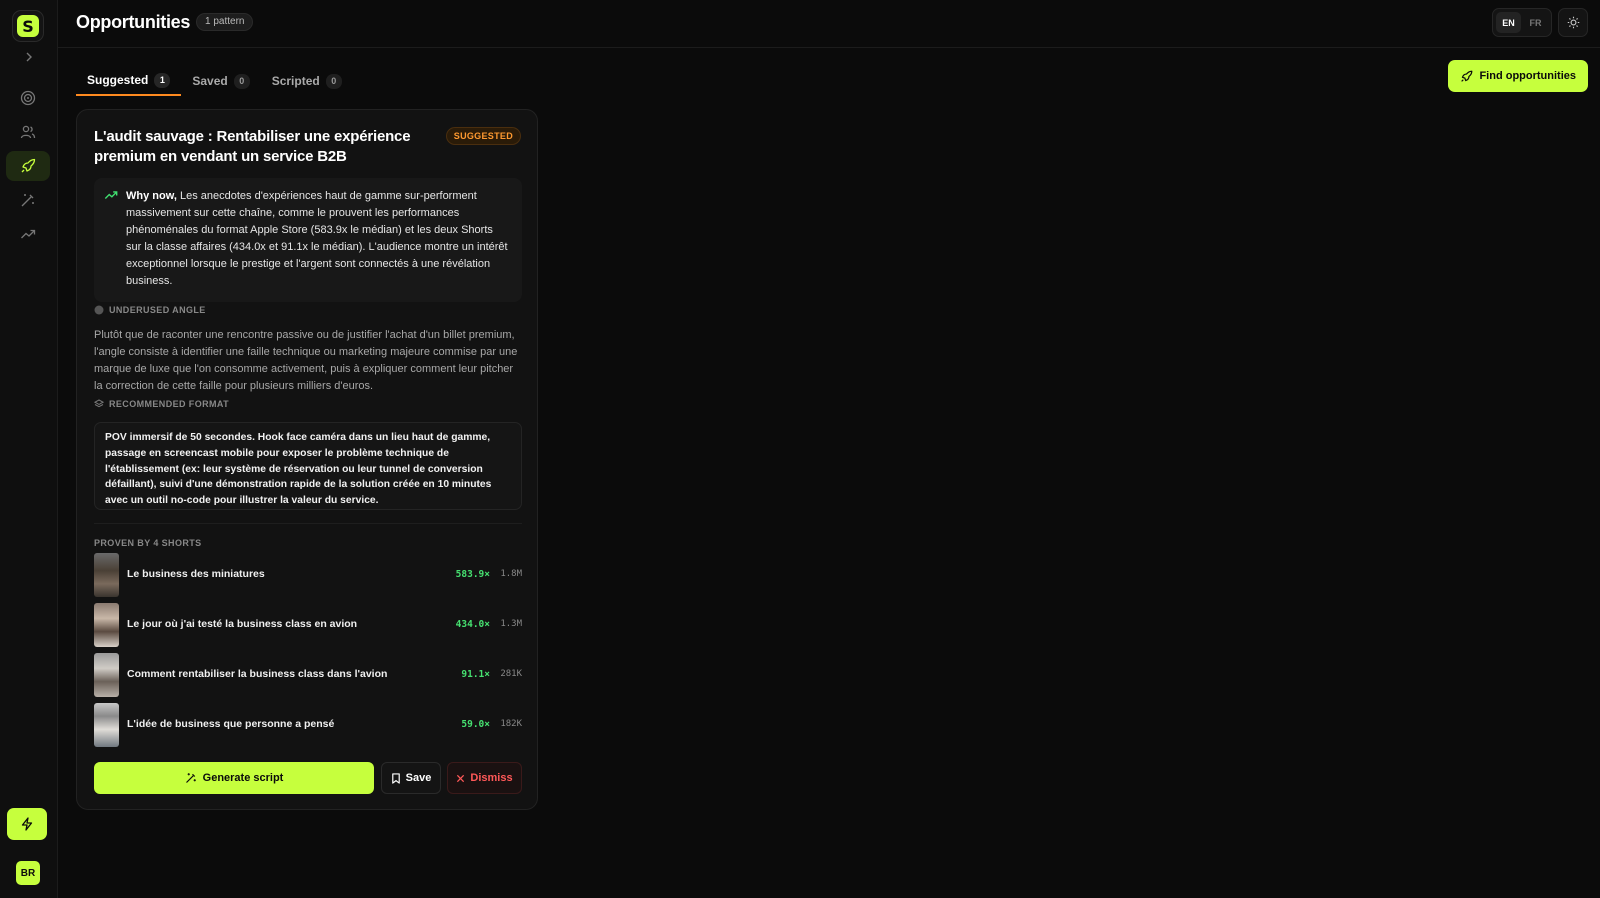 Image resolution: width=1600 pixels, height=898 pixels. What do you see at coordinates (28, 234) in the screenshot?
I see `nav-trending-icon` at bounding box center [28, 234].